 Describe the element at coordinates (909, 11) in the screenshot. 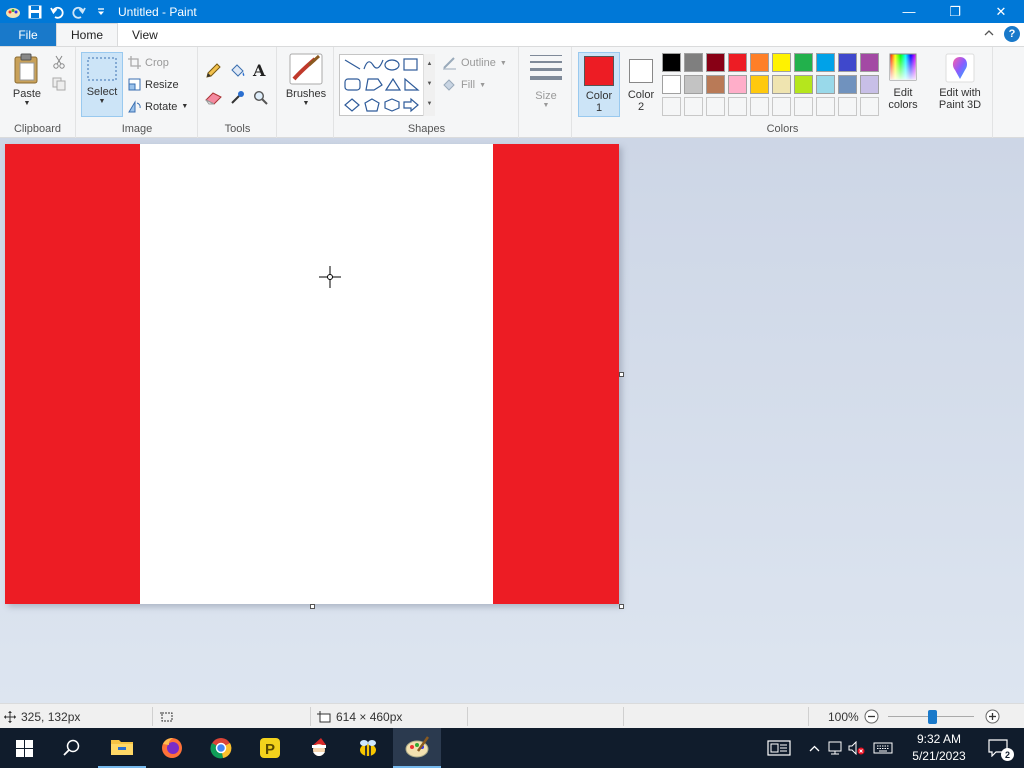

I see `minimize-button: —` at that location.